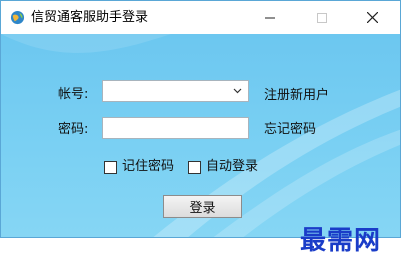  Describe the element at coordinates (232, 167) in the screenshot. I see `auto-login-label: 自动登录` at that location.